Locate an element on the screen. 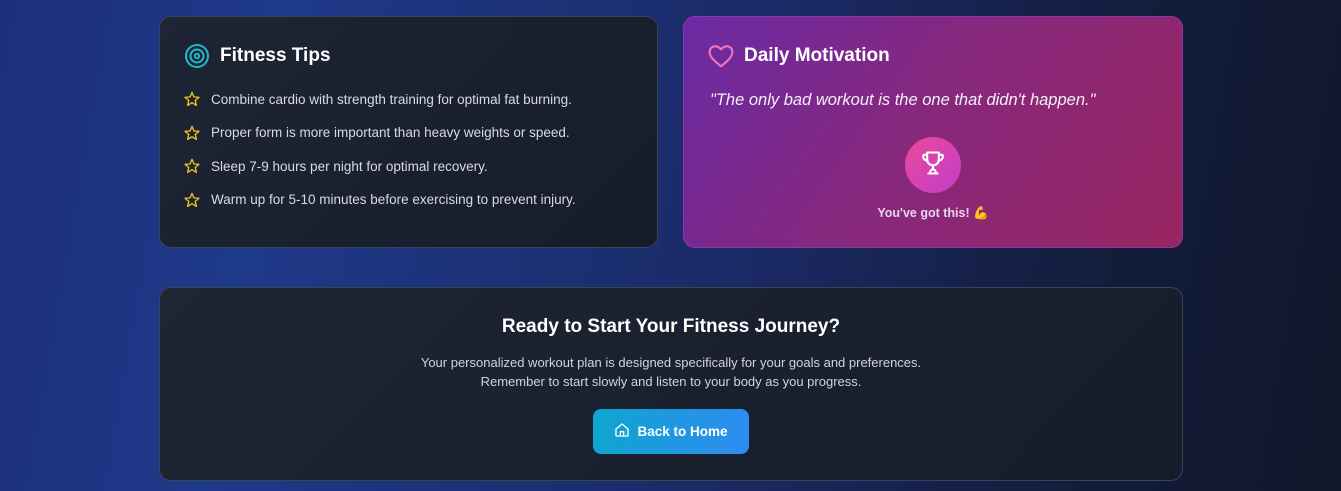 This screenshot has height=491, width=1341. daily-motivation-title: Daily Motivation is located at coordinates (817, 55).